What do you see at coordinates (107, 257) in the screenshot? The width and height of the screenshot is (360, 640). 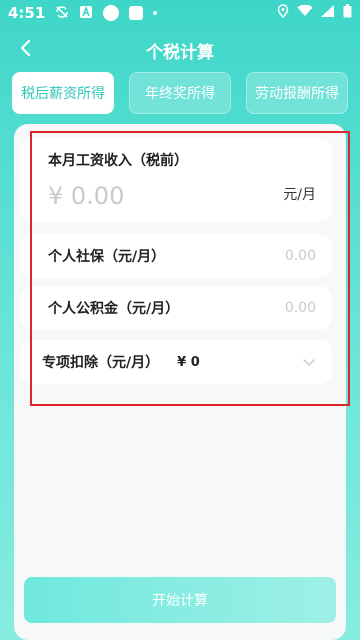 I see `social-insurance-label: 个人社保（元/月）` at bounding box center [107, 257].